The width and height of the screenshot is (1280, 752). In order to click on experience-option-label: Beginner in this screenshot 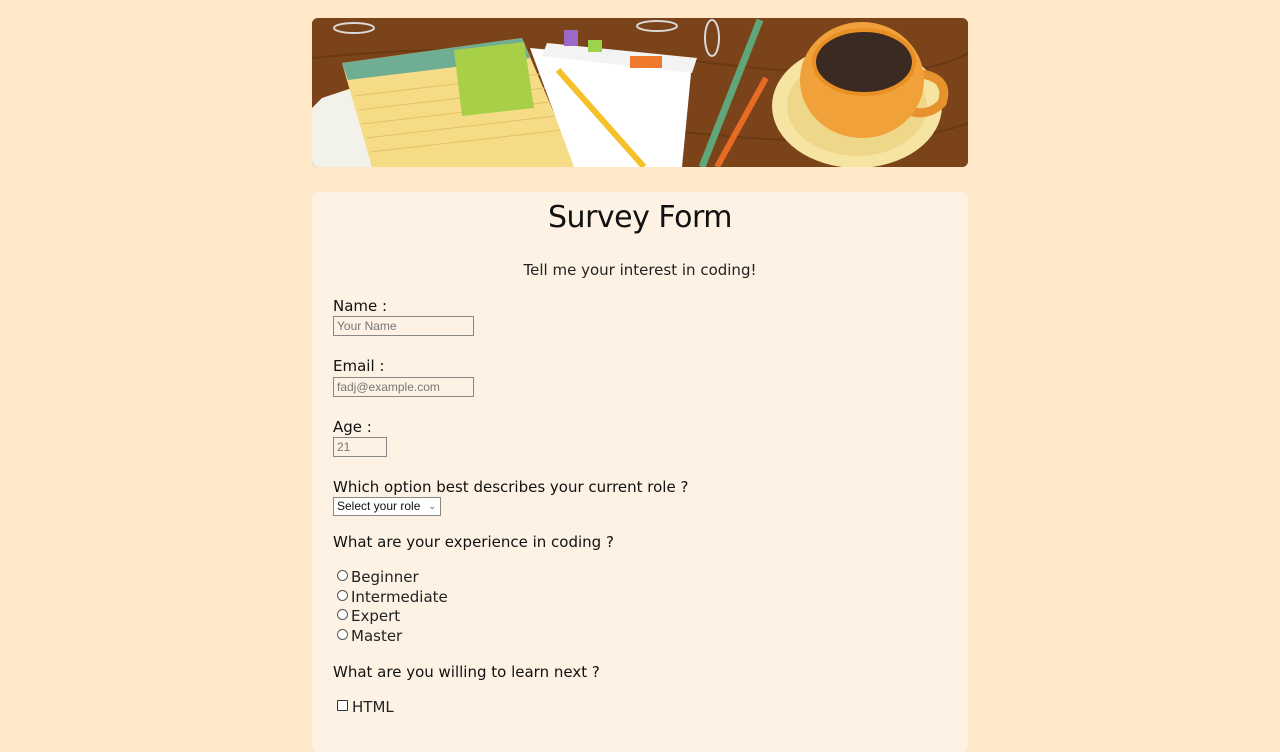, I will do `click(385, 577)`.